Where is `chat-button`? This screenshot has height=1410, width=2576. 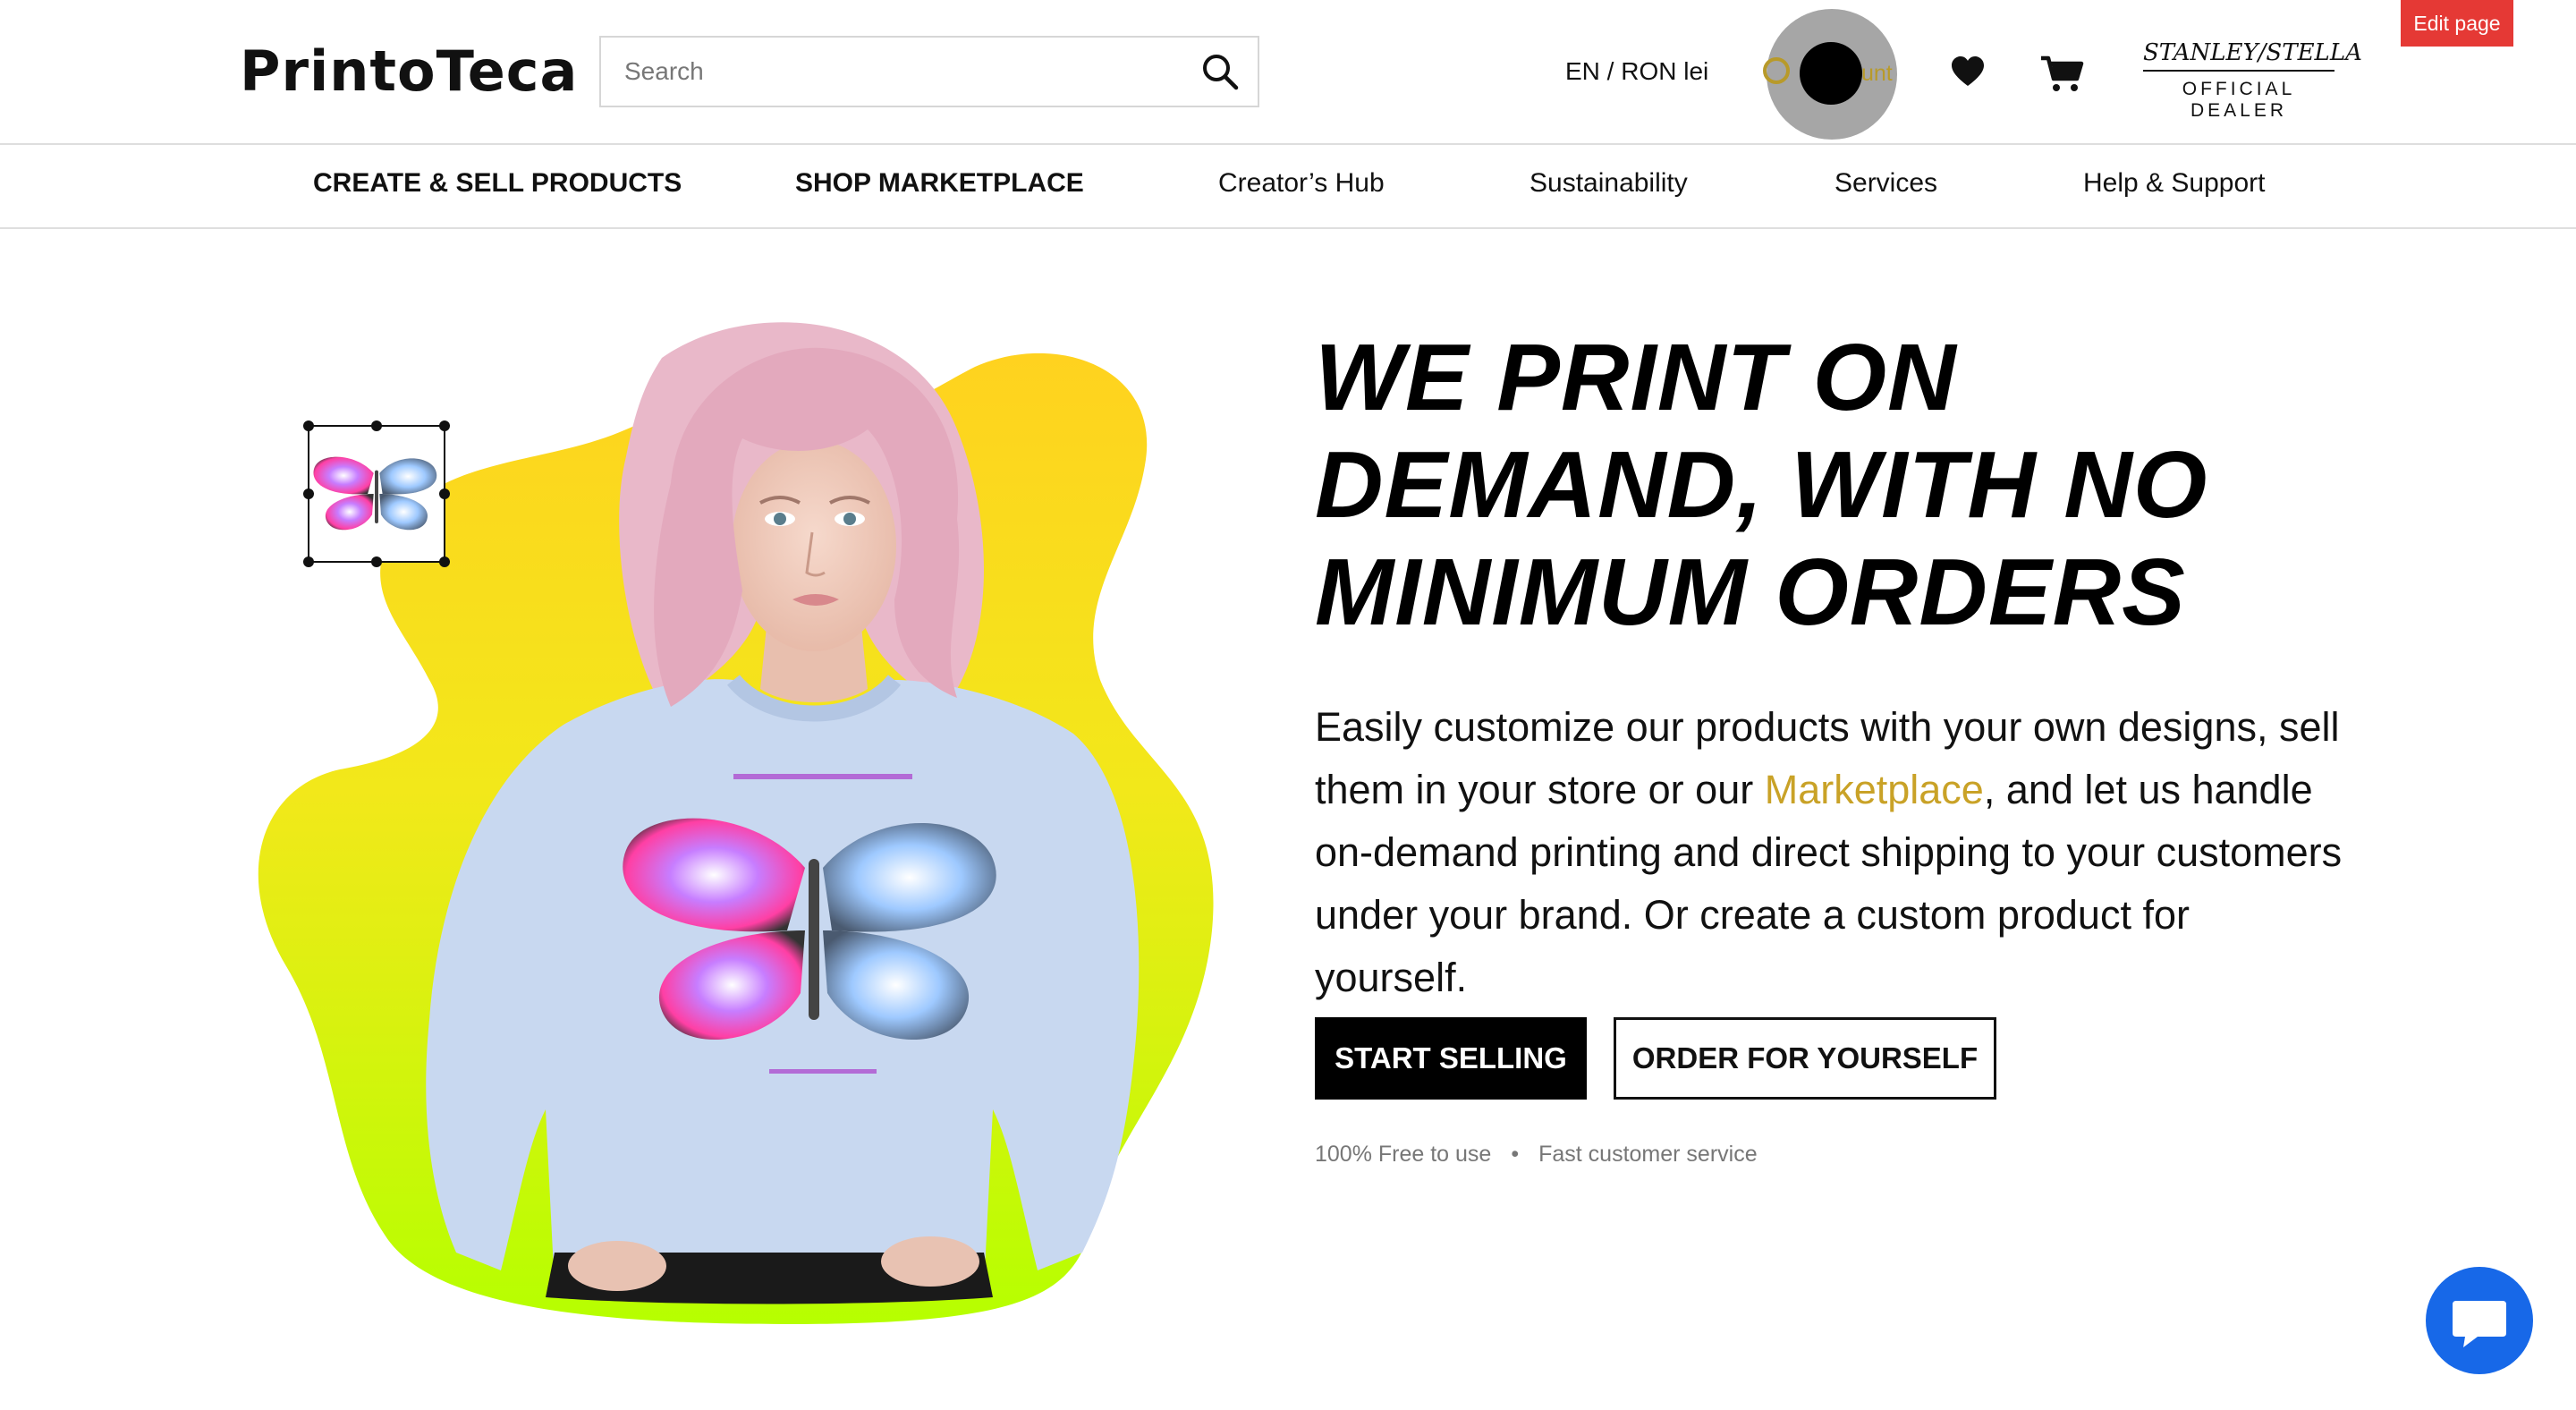 chat-button is located at coordinates (2479, 1320).